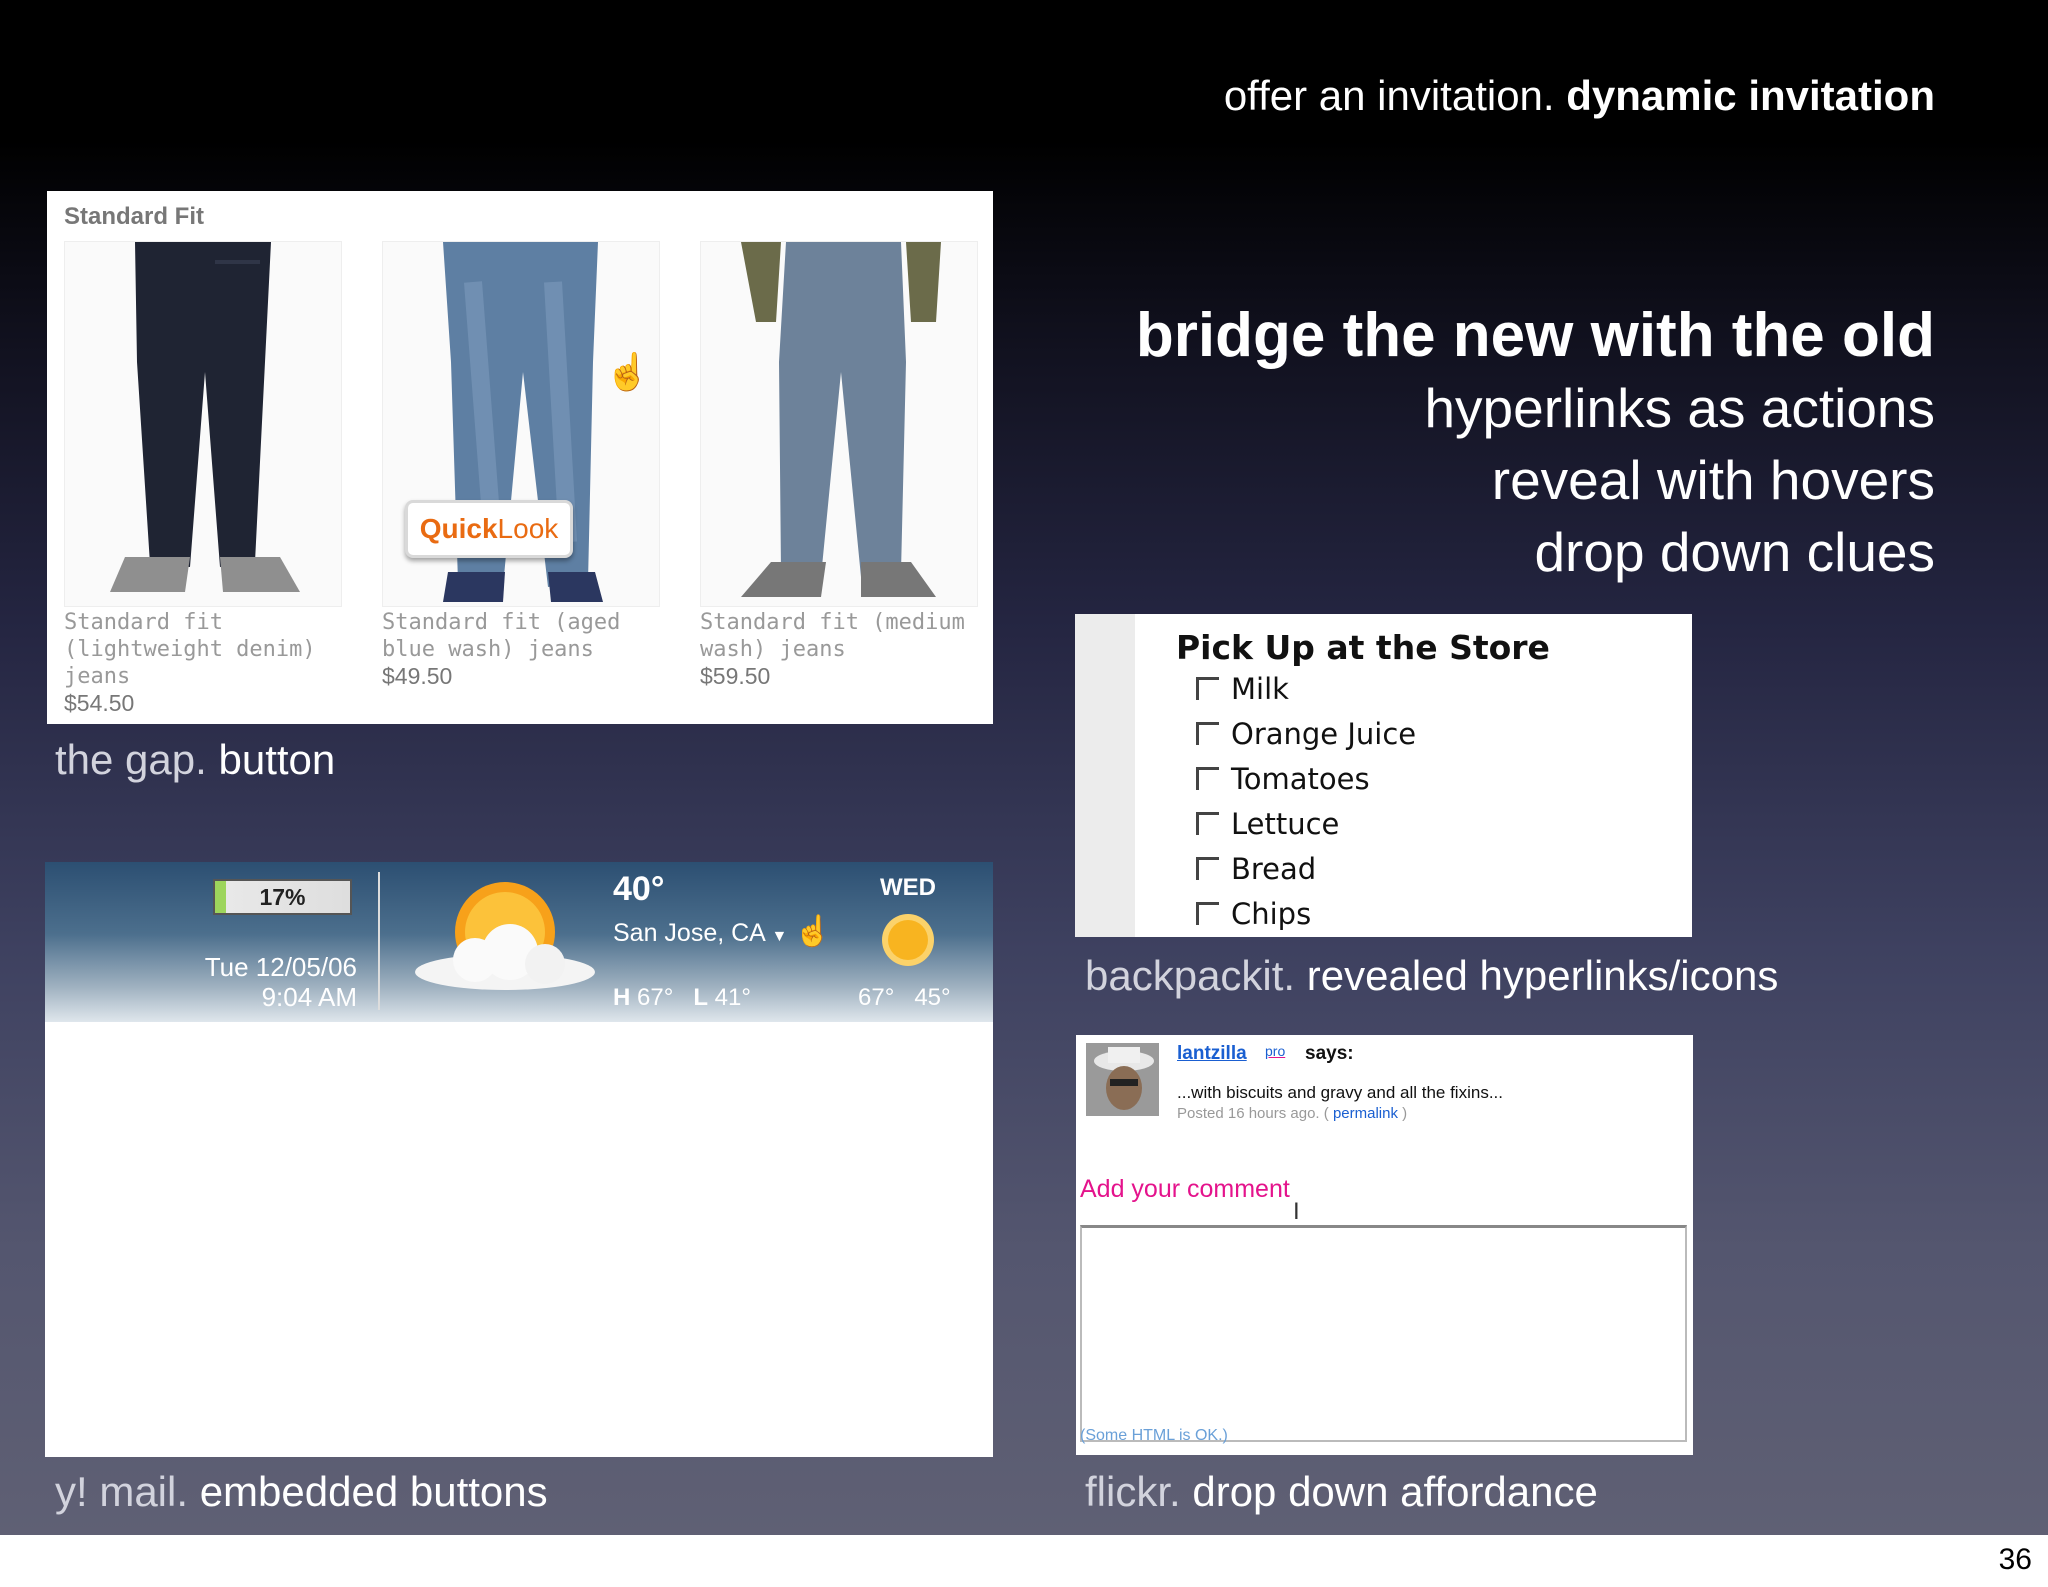  Describe the element at coordinates (1271, 914) in the screenshot. I see `list-item-label: Chips` at that location.